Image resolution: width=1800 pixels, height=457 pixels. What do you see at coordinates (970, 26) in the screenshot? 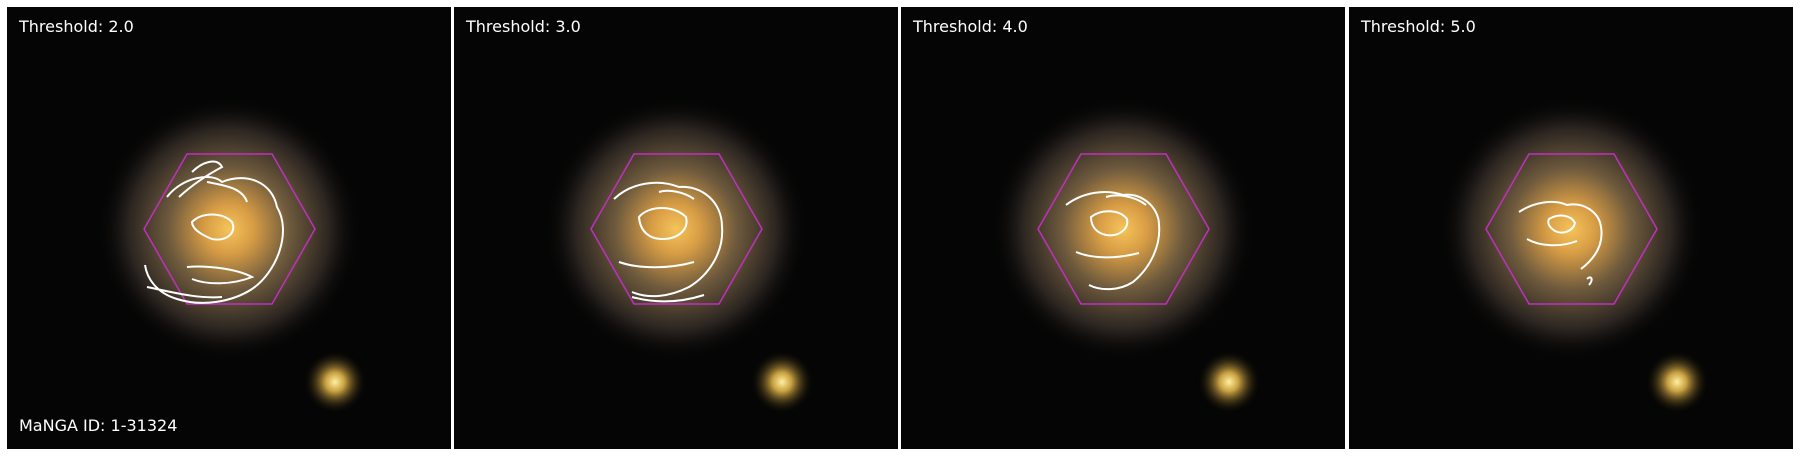
I see `threshold-label: Threshold: 4.0` at bounding box center [970, 26].